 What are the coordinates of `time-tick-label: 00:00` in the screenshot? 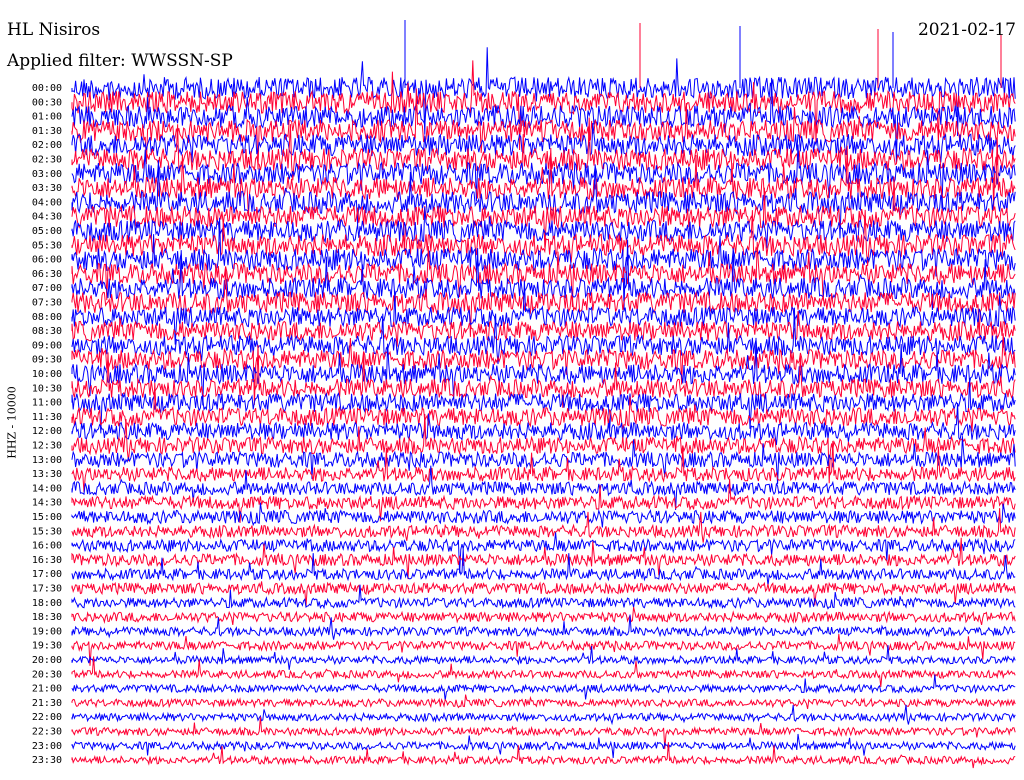 It's located at (47, 88).